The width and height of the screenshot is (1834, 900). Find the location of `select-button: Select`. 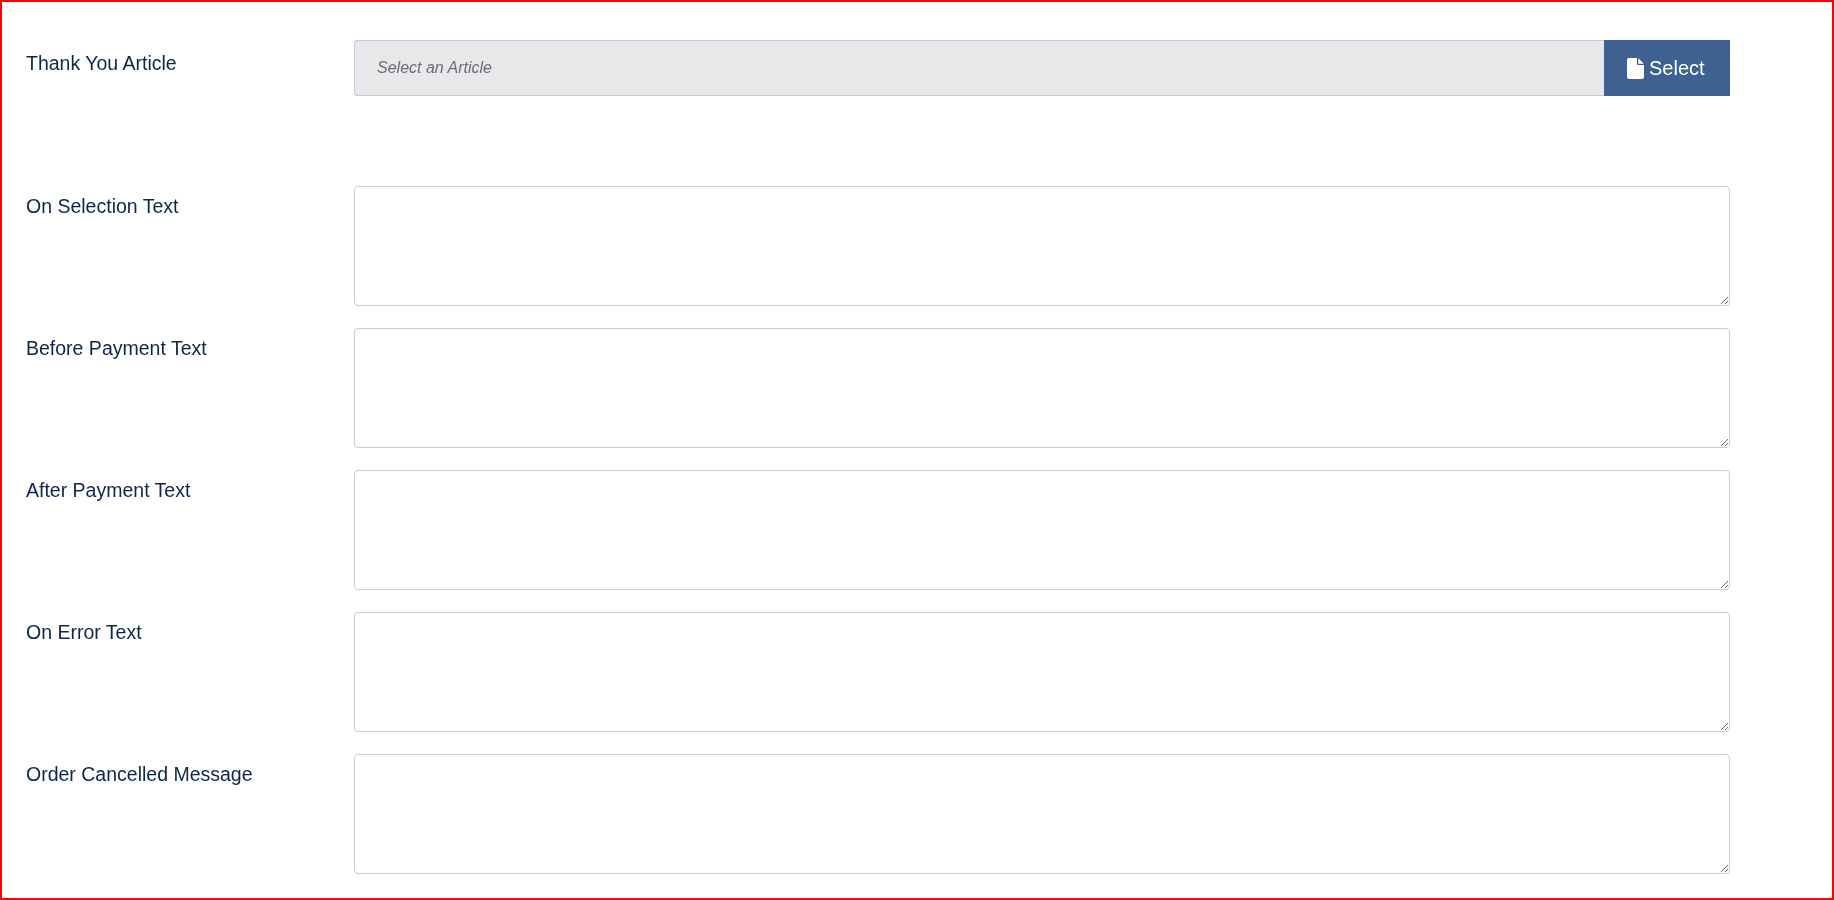

select-button: Select is located at coordinates (1667, 68).